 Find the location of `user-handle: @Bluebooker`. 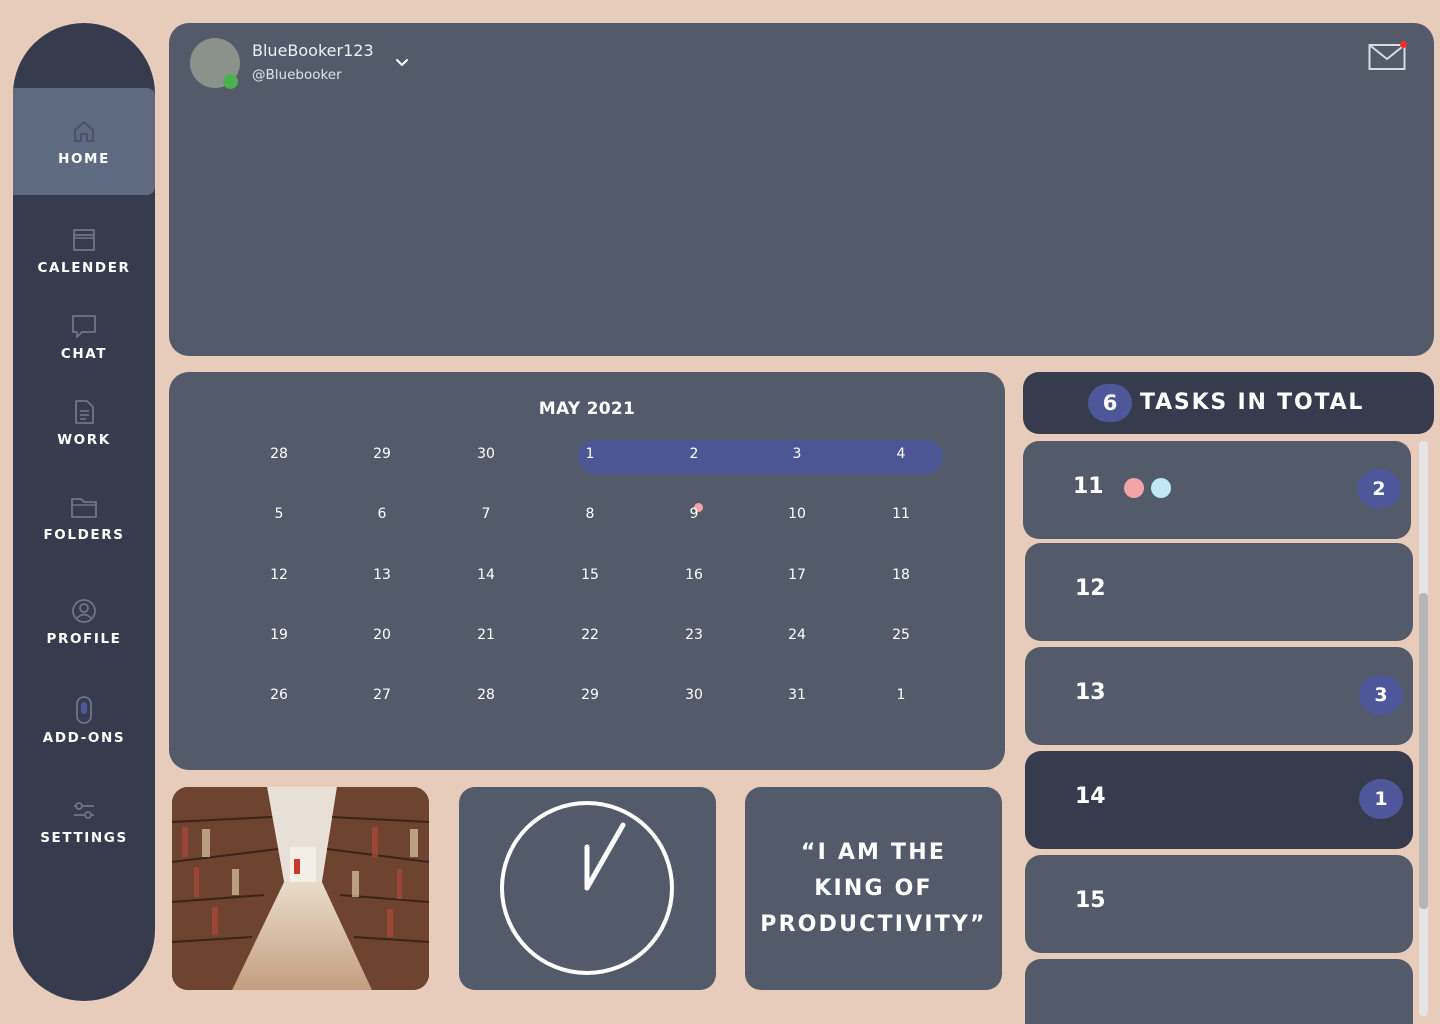

user-handle: @Bluebooker is located at coordinates (297, 75).